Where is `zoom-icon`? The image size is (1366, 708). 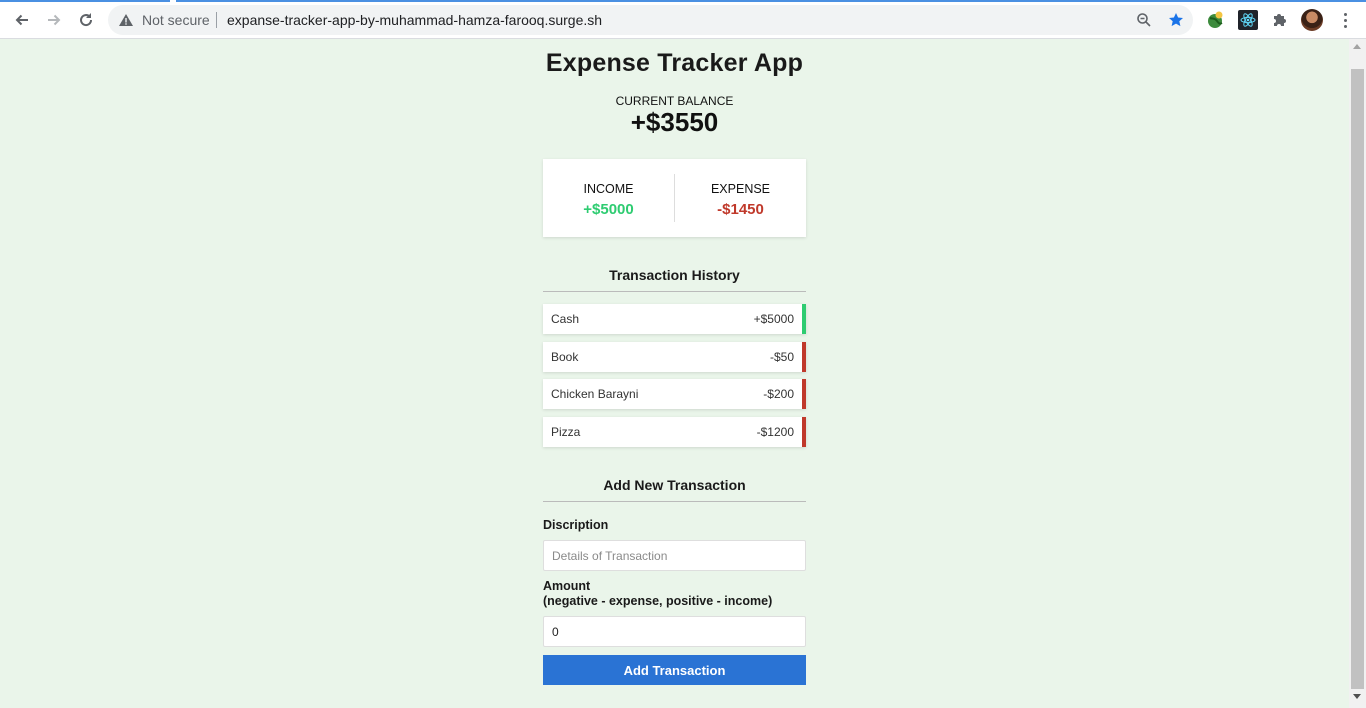
zoom-icon is located at coordinates (1144, 20).